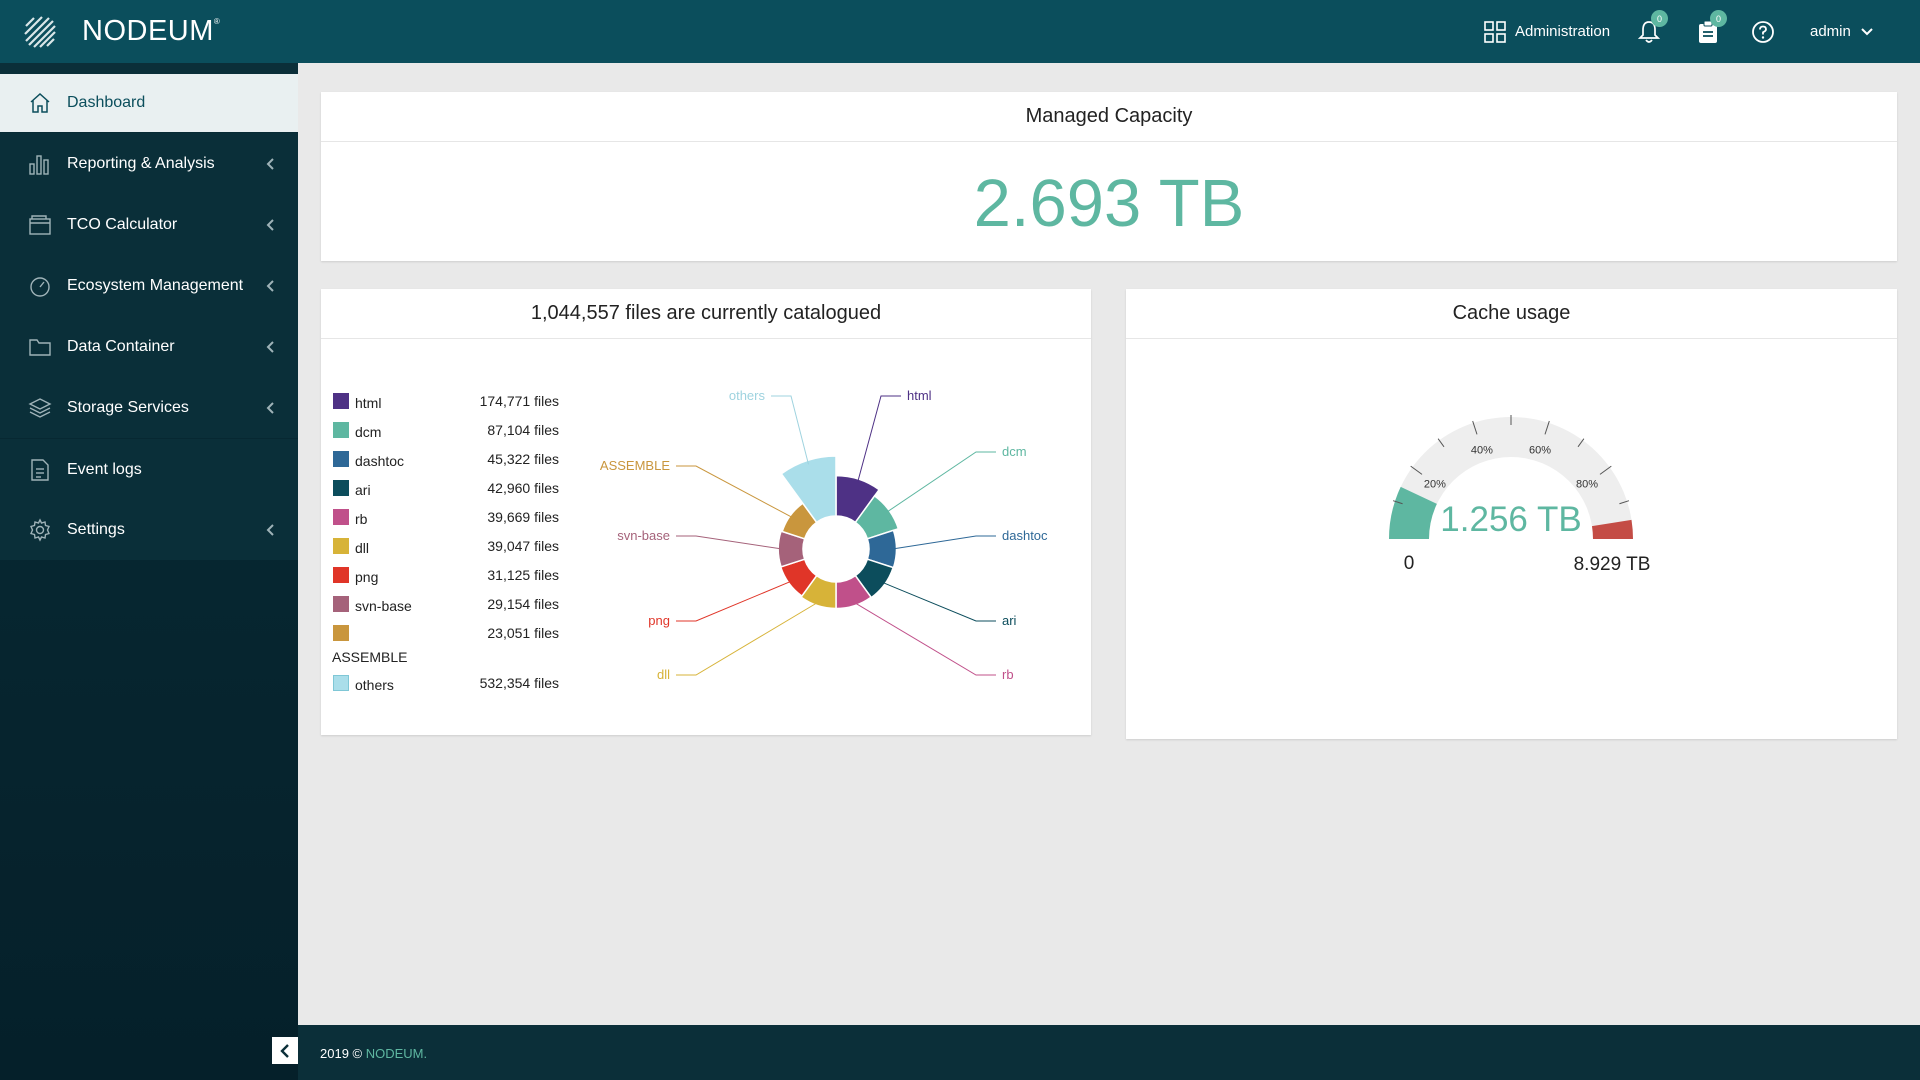 This screenshot has width=1920, height=1080. What do you see at coordinates (659, 620) in the screenshot?
I see `pie-slice-label: png` at bounding box center [659, 620].